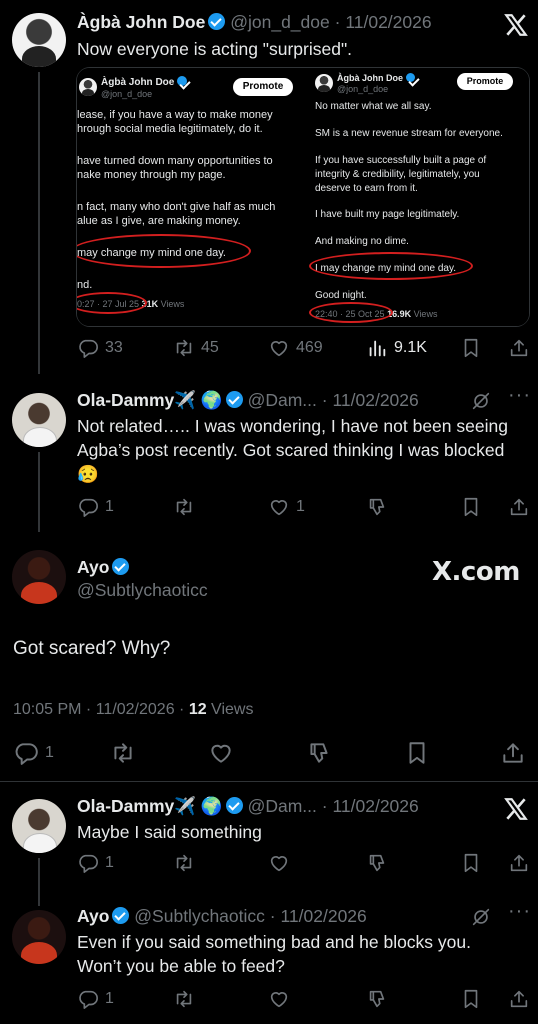 The height and width of the screenshot is (1024, 538). What do you see at coordinates (485, 81) in the screenshot?
I see `promote-button: Promote` at bounding box center [485, 81].